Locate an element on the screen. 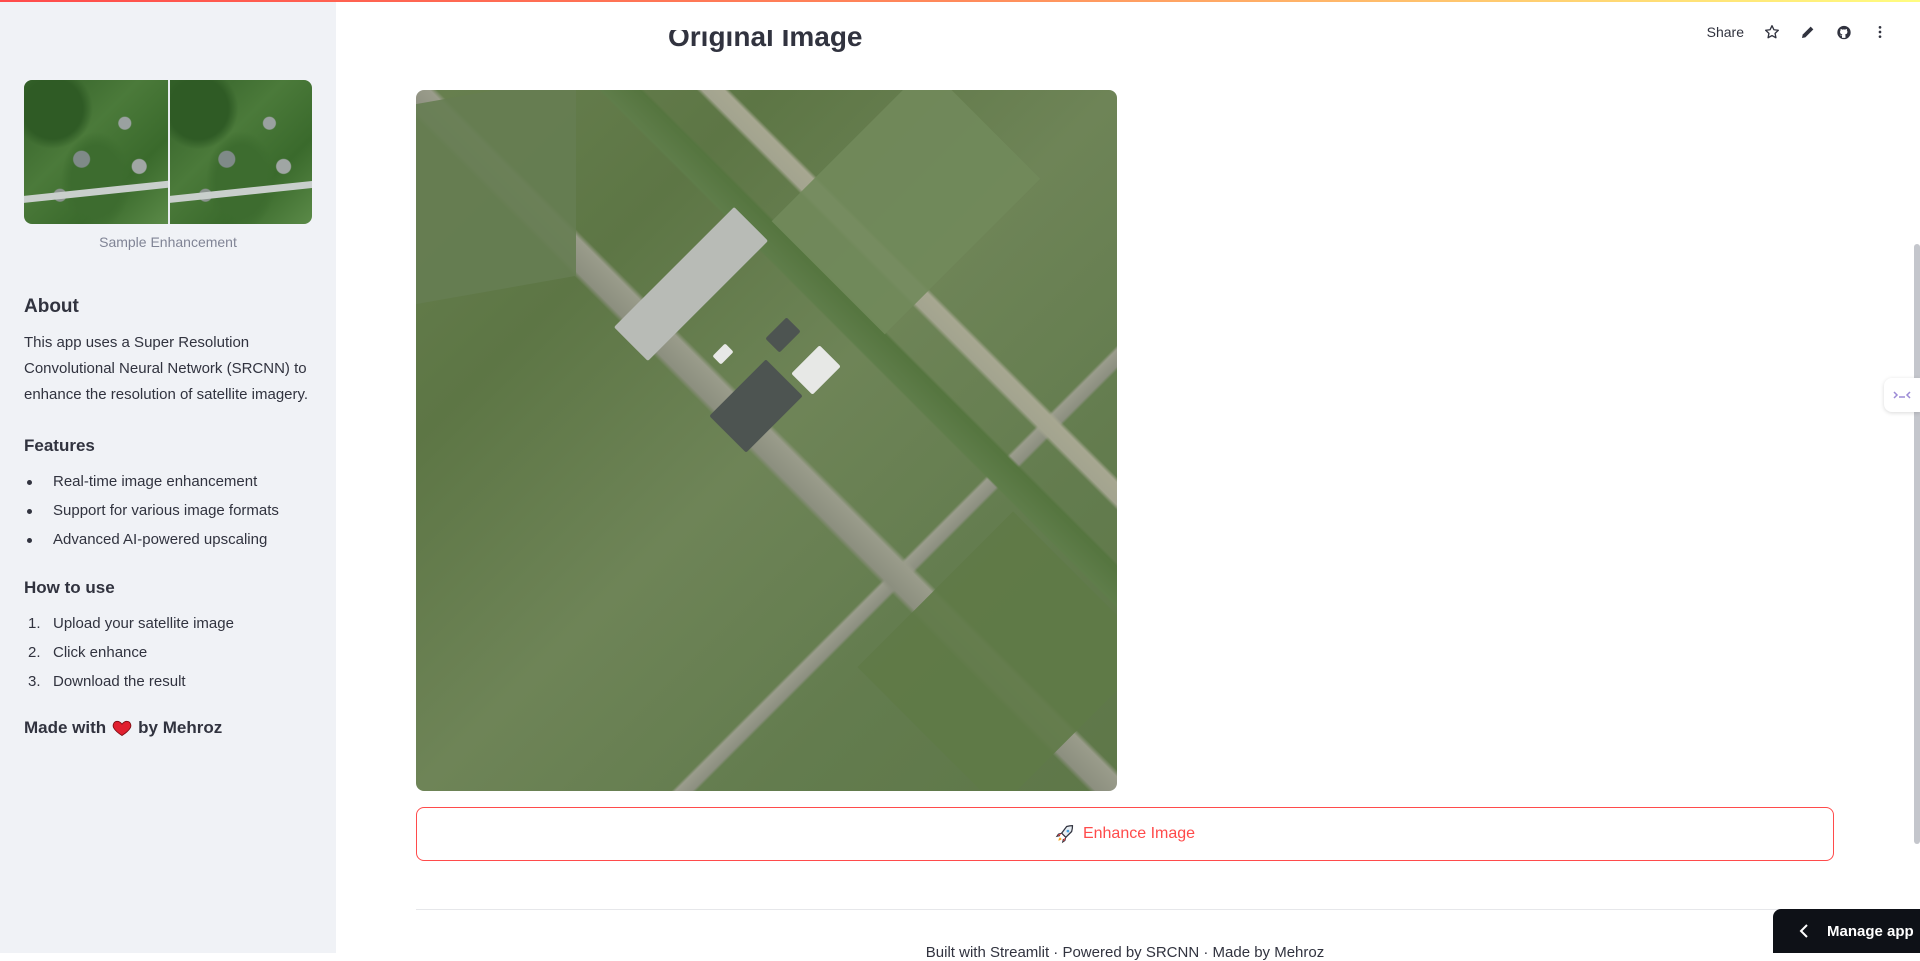 This screenshot has width=1920, height=961. list-item: 2.Click enhance is located at coordinates (168, 653).